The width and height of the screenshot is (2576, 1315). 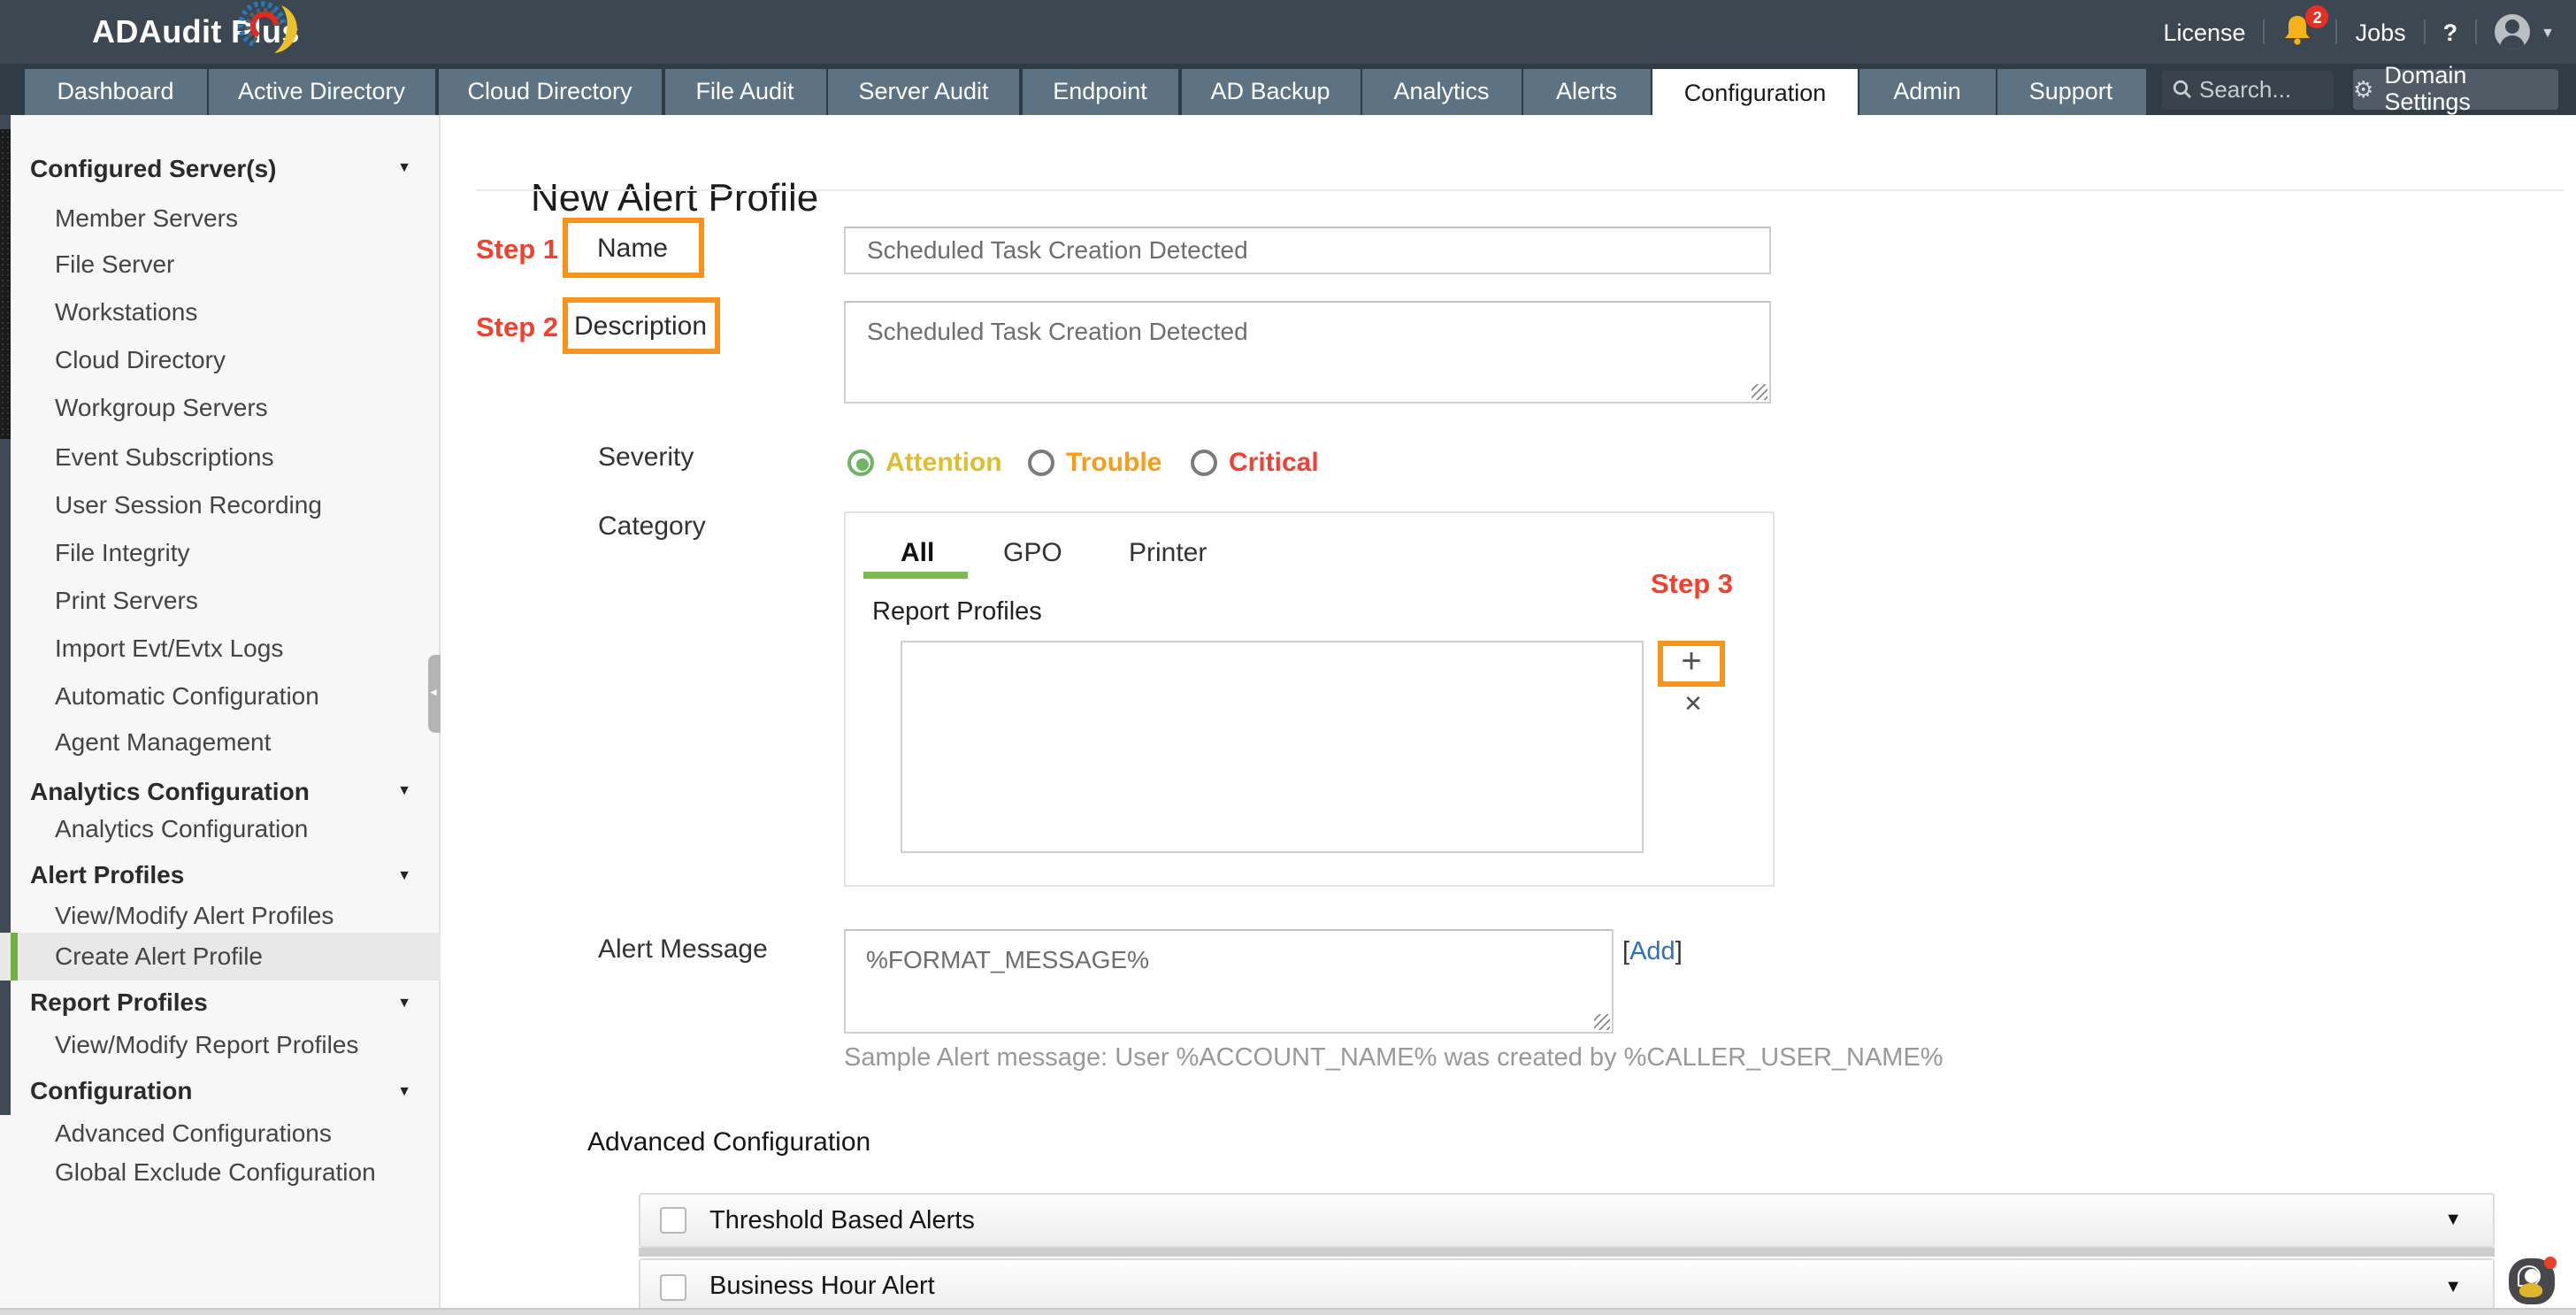 I want to click on chevron-down-icon: ▼, so click(x=404, y=167).